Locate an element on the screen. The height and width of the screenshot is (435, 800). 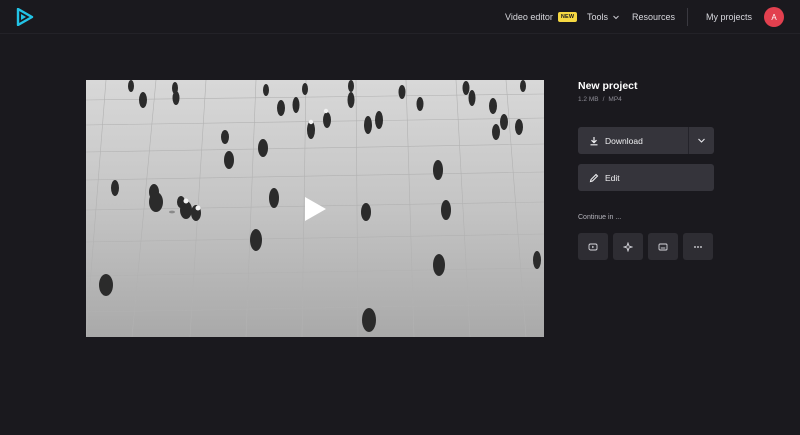
subtitles-icon is located at coordinates (663, 246).